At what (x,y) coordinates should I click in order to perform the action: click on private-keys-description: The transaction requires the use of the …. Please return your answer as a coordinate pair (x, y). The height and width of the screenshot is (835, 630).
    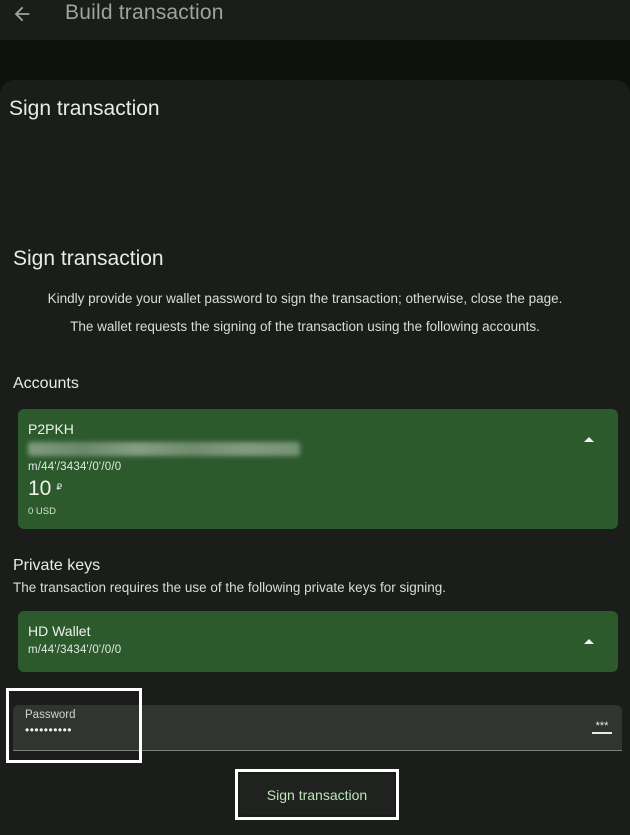
    Looking at the image, I should click on (229, 587).